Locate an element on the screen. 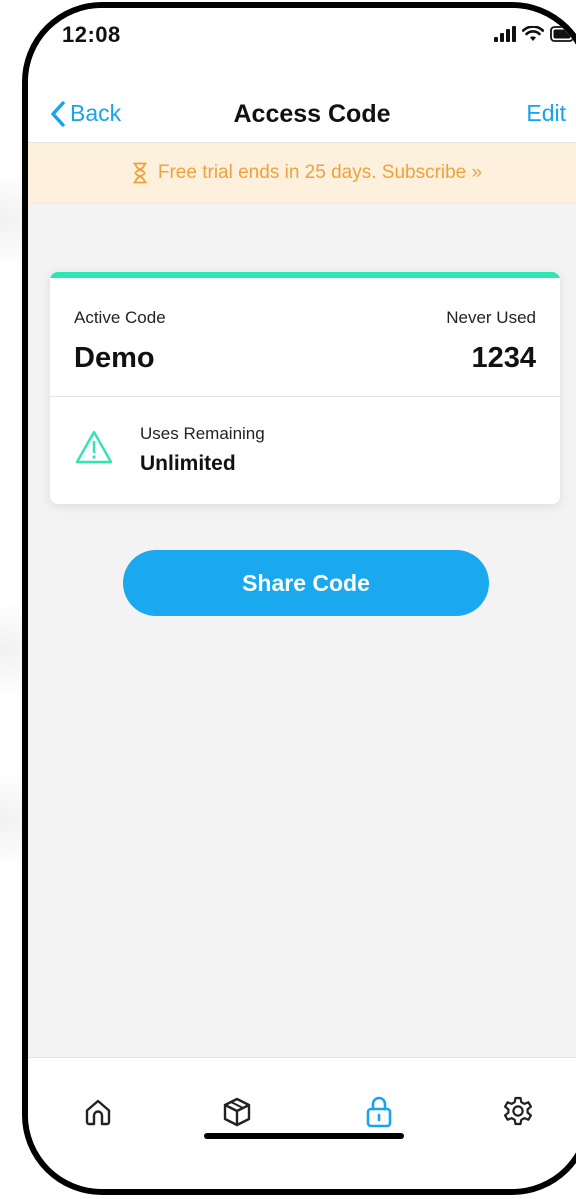 This screenshot has width=576, height=1199. tab-home is located at coordinates (98, 1112).